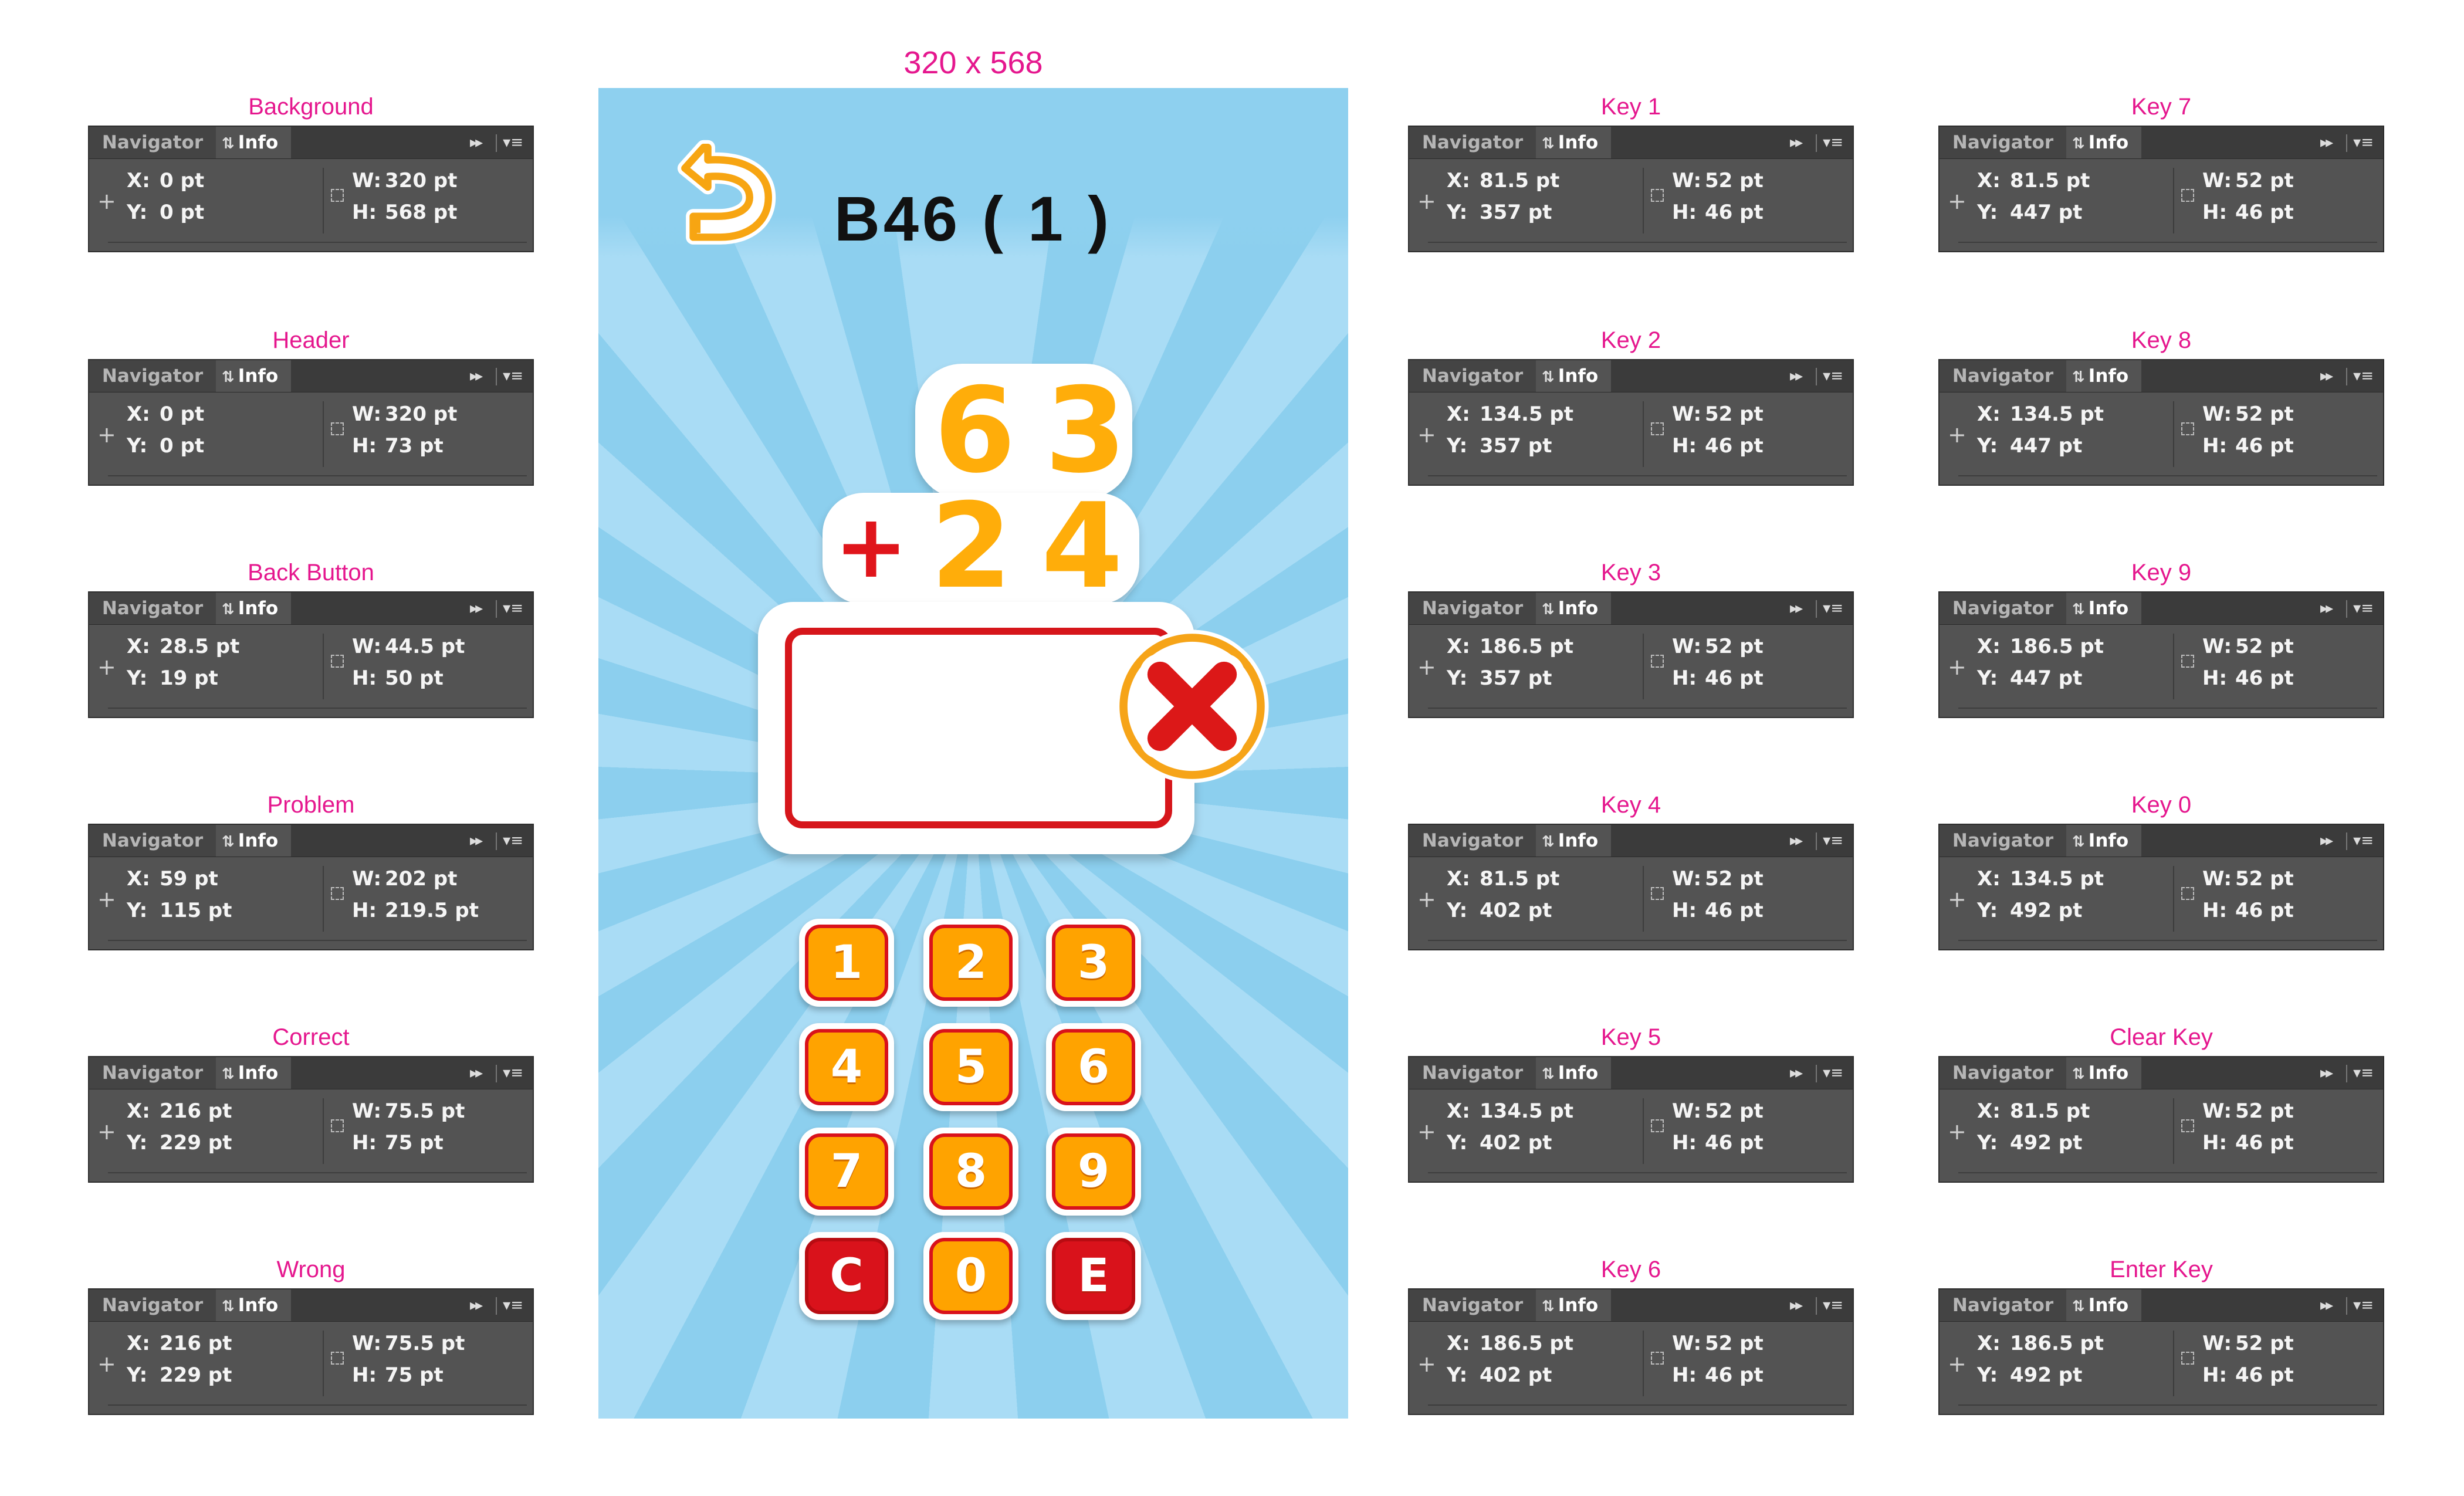  Describe the element at coordinates (1548, 842) in the screenshot. I see `sort-arrows-icon: ⇅` at that location.